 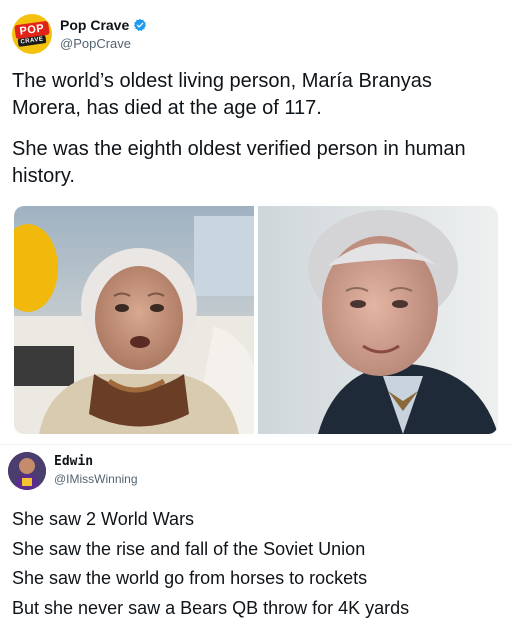 I want to click on author-name: Pop Crave, so click(x=94, y=25).